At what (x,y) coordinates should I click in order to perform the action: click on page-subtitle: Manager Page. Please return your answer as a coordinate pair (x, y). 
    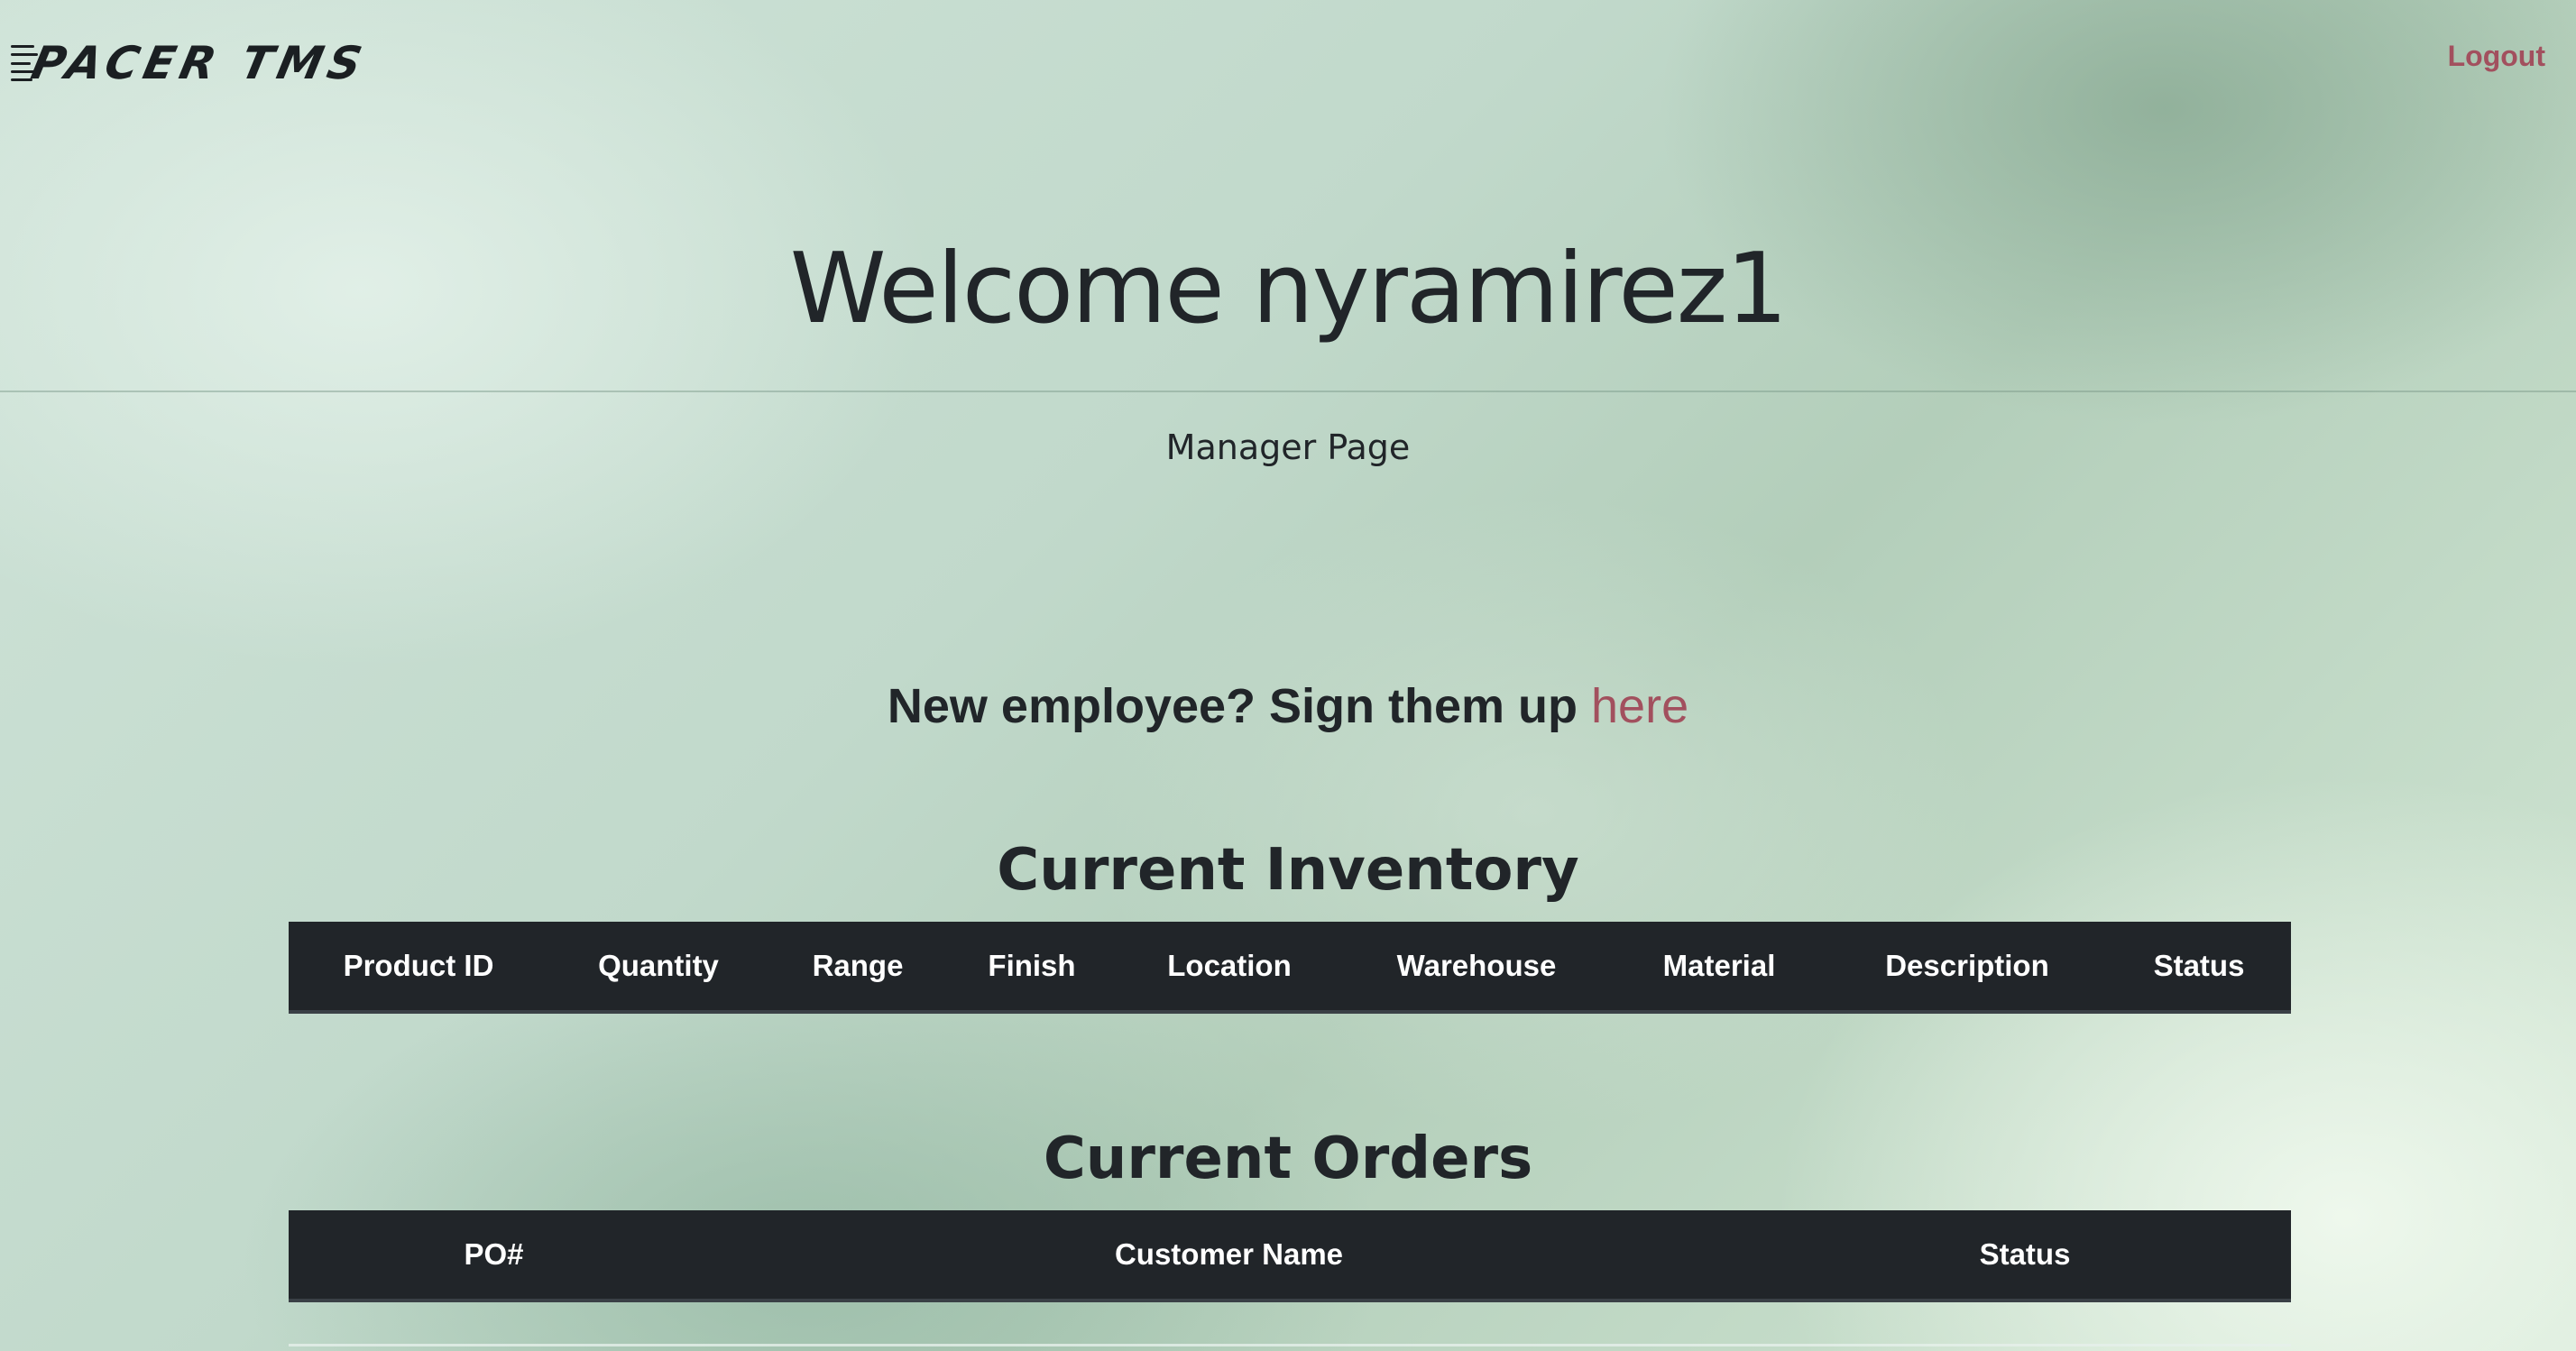
    Looking at the image, I should click on (1288, 447).